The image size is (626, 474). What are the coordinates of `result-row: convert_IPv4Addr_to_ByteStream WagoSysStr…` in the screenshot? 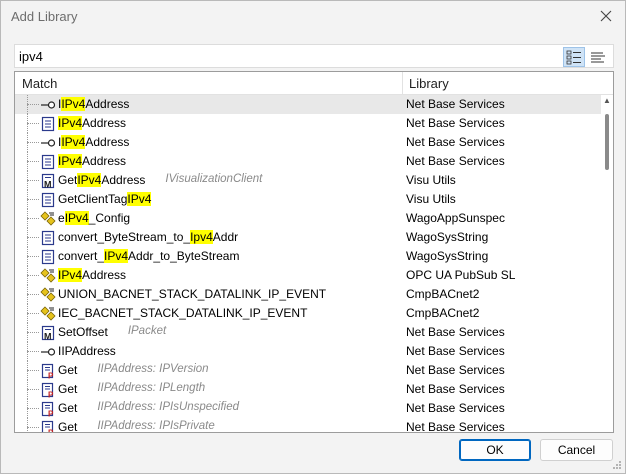 It's located at (308, 256).